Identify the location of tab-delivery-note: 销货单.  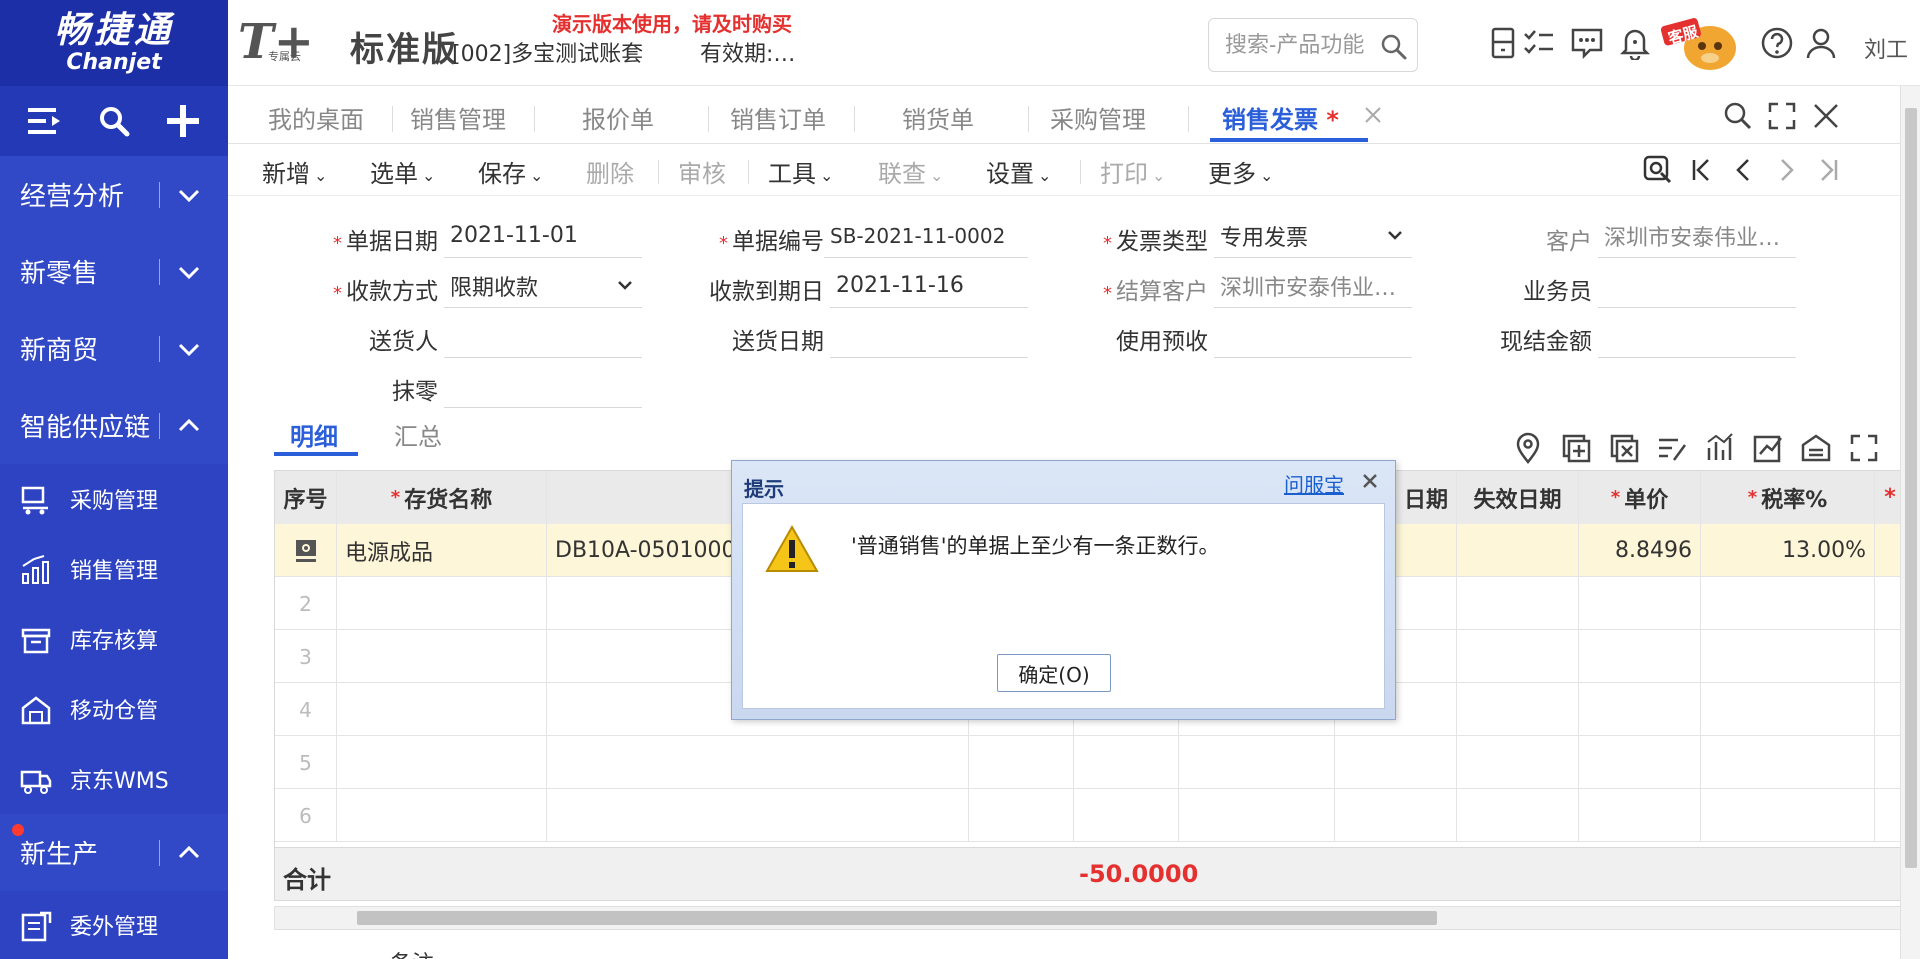
(938, 117).